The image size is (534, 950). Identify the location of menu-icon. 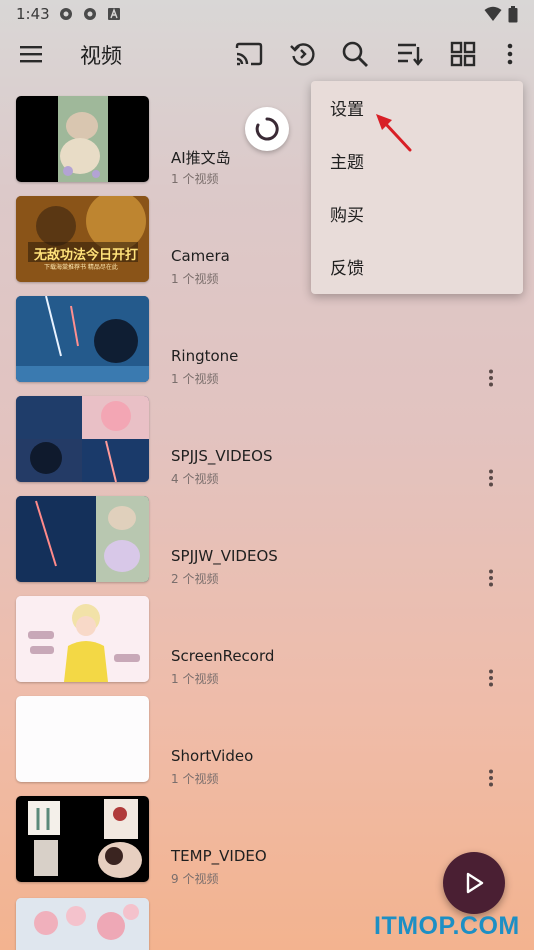
(31, 54).